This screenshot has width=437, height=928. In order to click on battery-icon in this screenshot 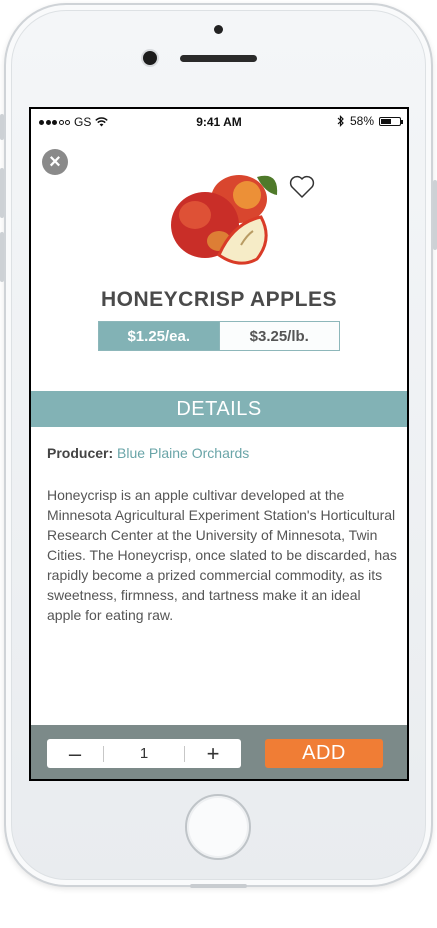, I will do `click(391, 121)`.